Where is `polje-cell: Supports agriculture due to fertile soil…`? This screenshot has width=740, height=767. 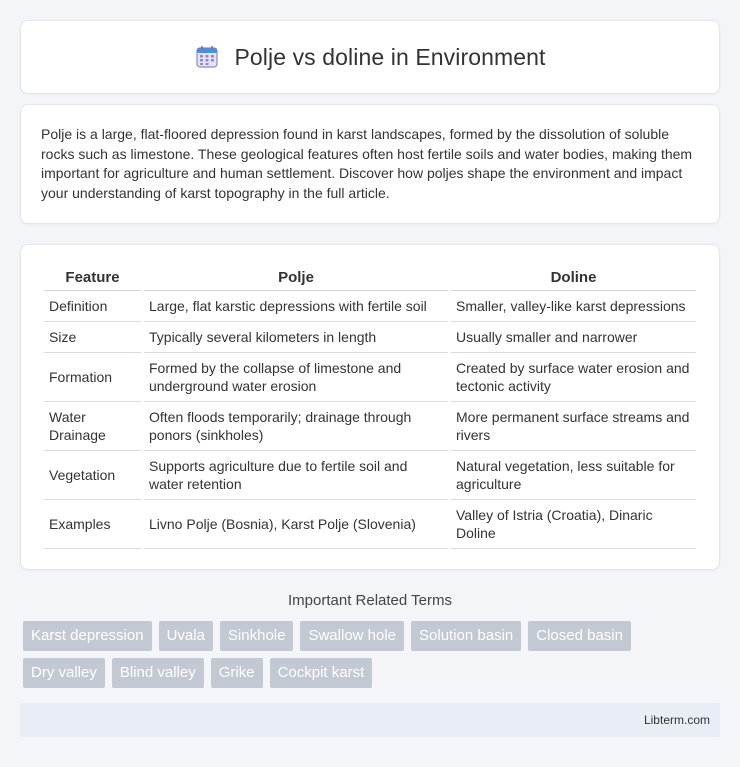 polje-cell: Supports agriculture due to fertile soil… is located at coordinates (296, 475).